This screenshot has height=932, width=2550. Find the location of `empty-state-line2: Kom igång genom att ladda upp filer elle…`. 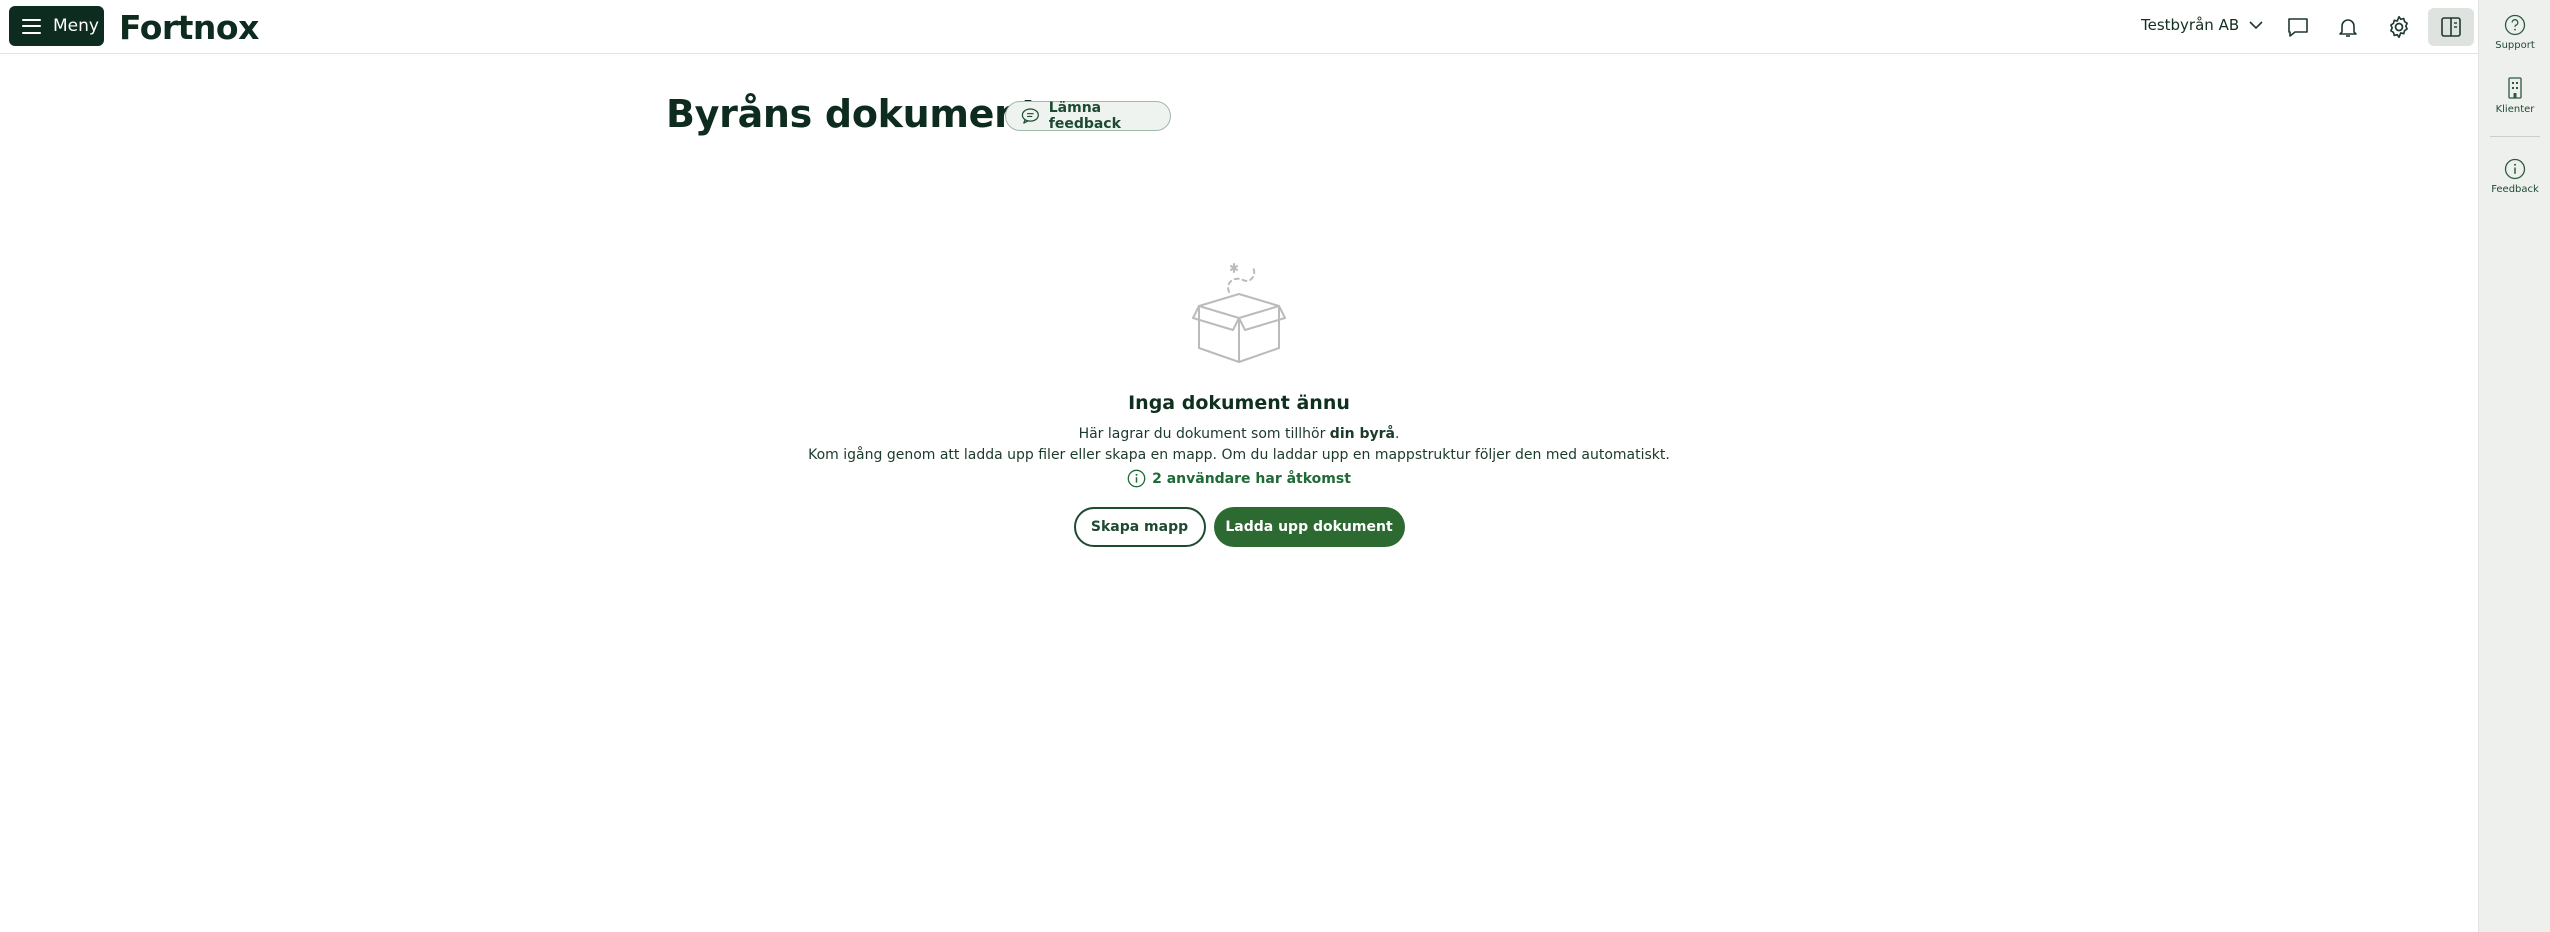

empty-state-line2: Kom igång genom att ladda upp filer elle… is located at coordinates (1239, 455).